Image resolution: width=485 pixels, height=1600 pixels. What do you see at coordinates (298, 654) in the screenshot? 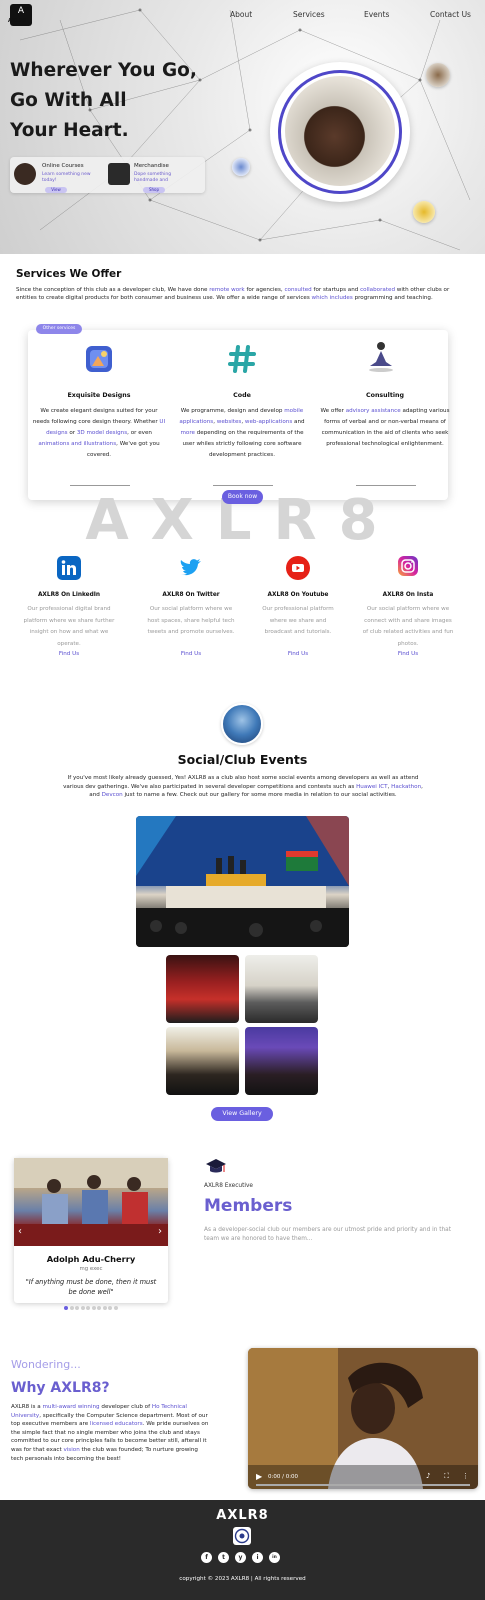
I see `youtube-find-us-link: Find Us` at bounding box center [298, 654].